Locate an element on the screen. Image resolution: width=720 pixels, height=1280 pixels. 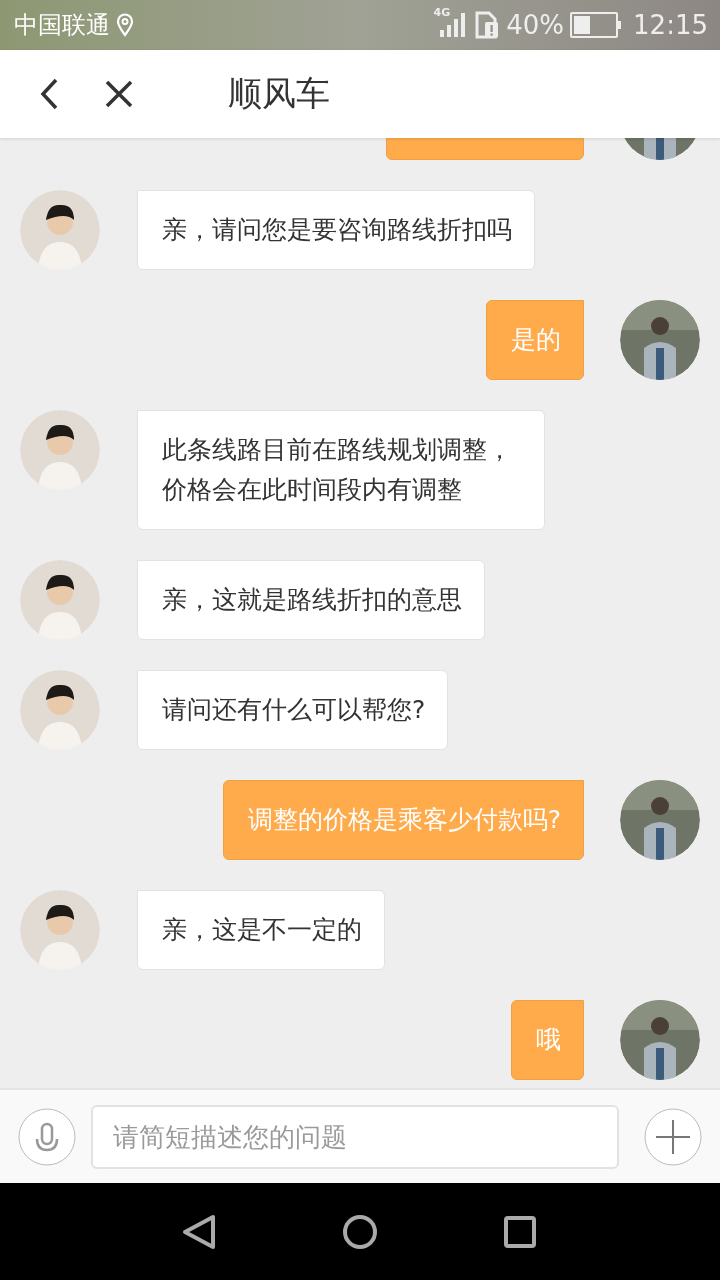
microphone-icon is located at coordinates (47, 1136).